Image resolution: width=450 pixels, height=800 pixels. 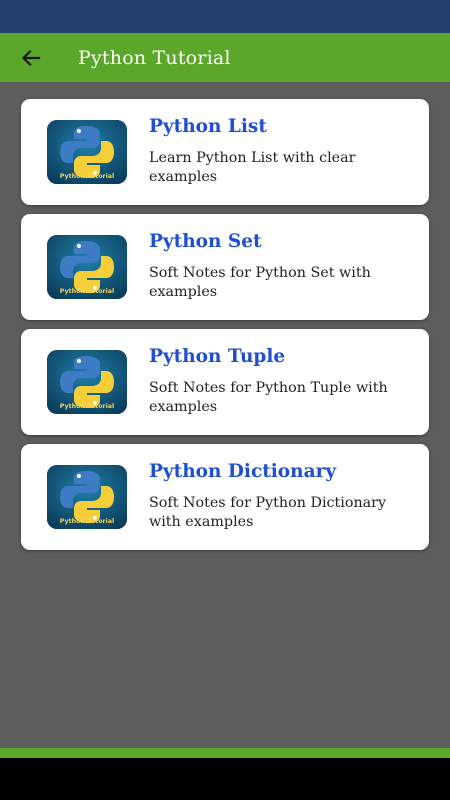 I want to click on back-button, so click(x=31, y=58).